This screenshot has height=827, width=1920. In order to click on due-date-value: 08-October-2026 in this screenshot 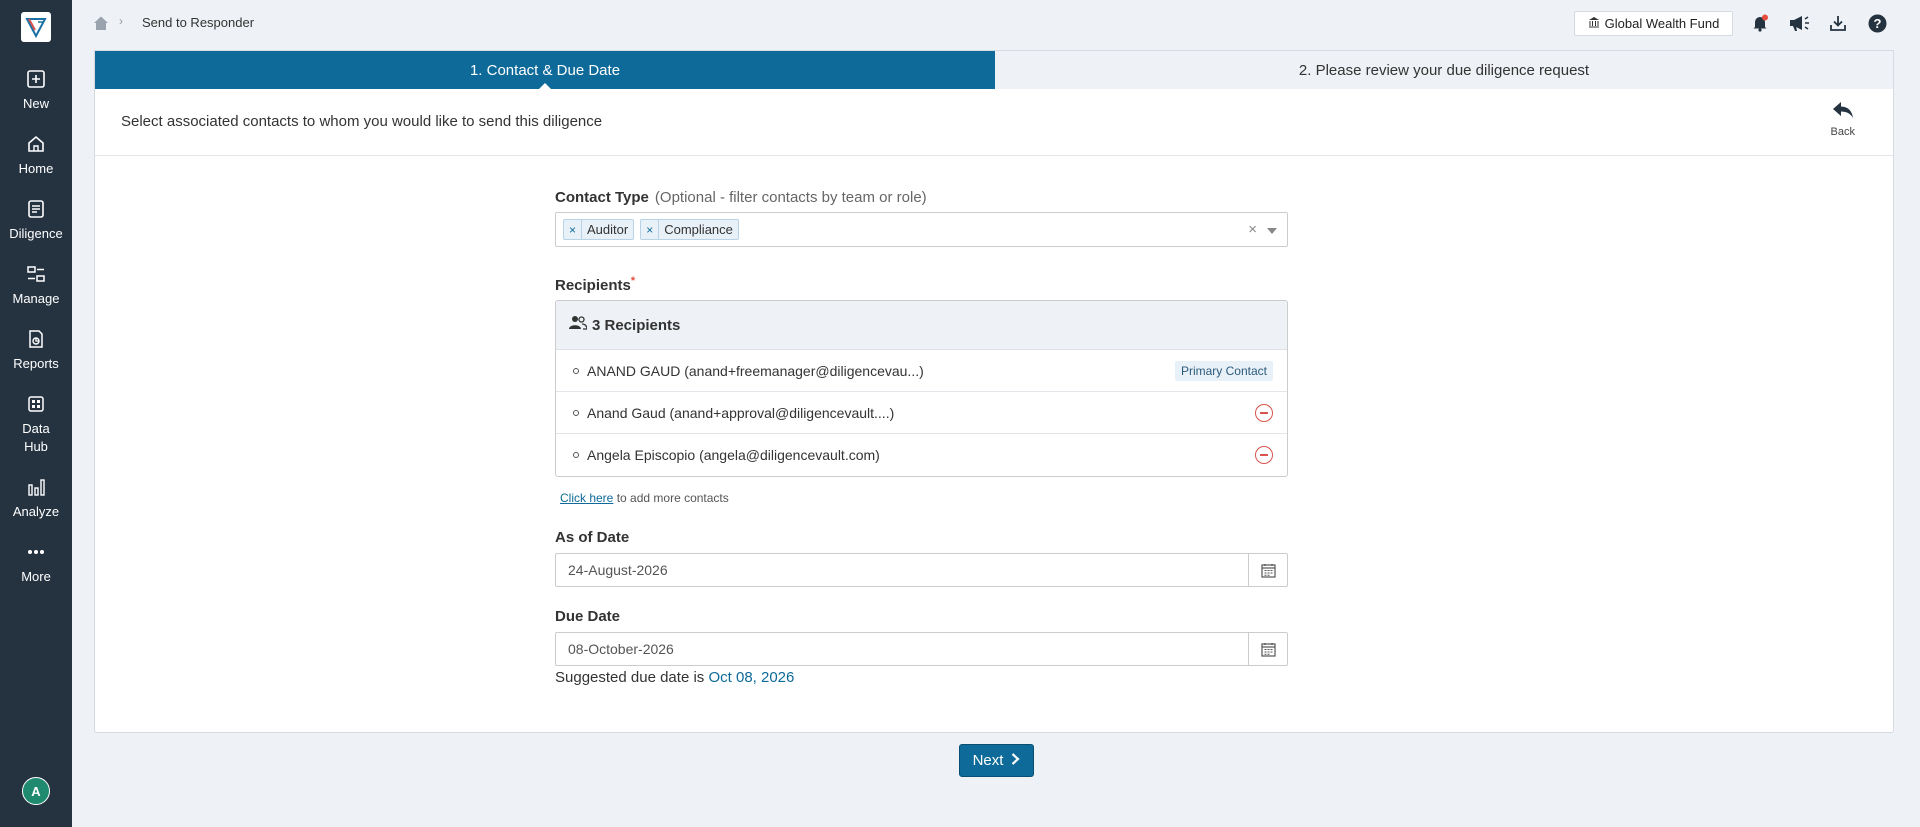, I will do `click(902, 649)`.